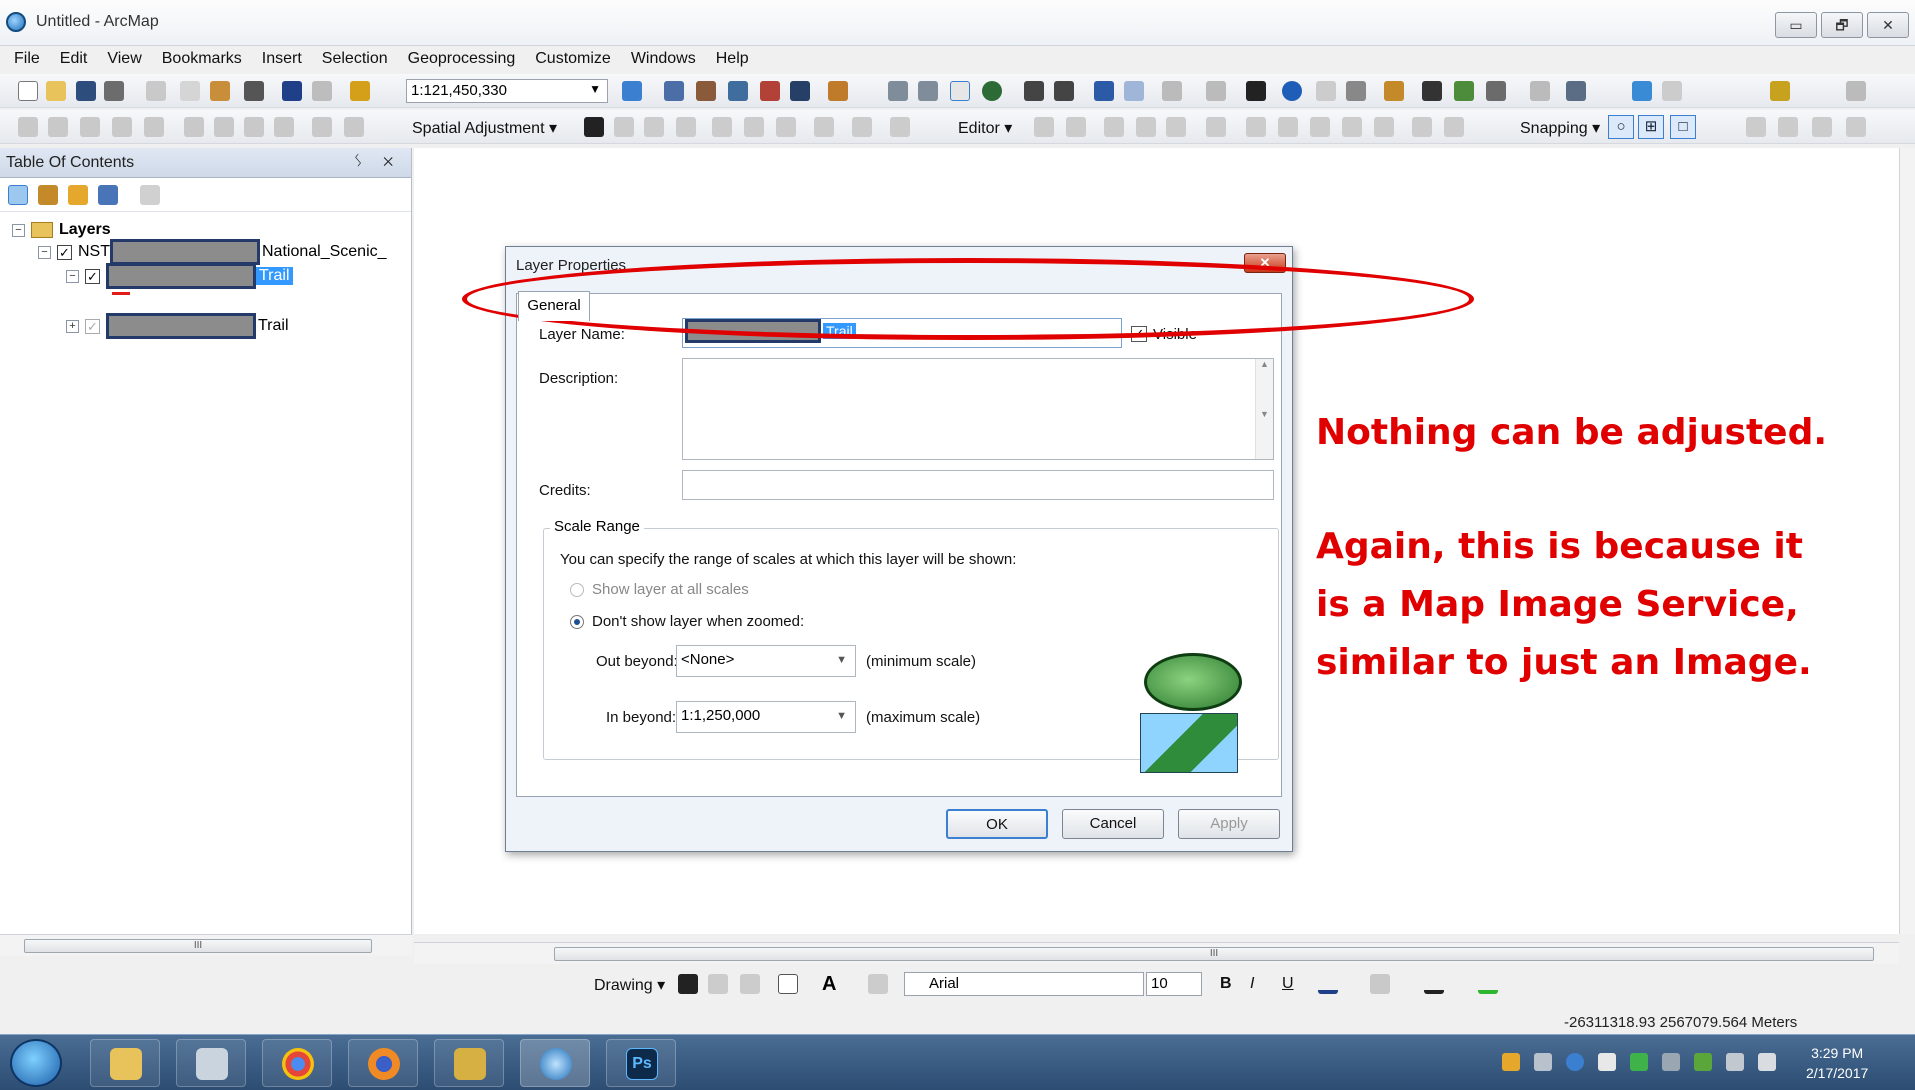  What do you see at coordinates (1767, 1062) in the screenshot?
I see `volume-icon` at bounding box center [1767, 1062].